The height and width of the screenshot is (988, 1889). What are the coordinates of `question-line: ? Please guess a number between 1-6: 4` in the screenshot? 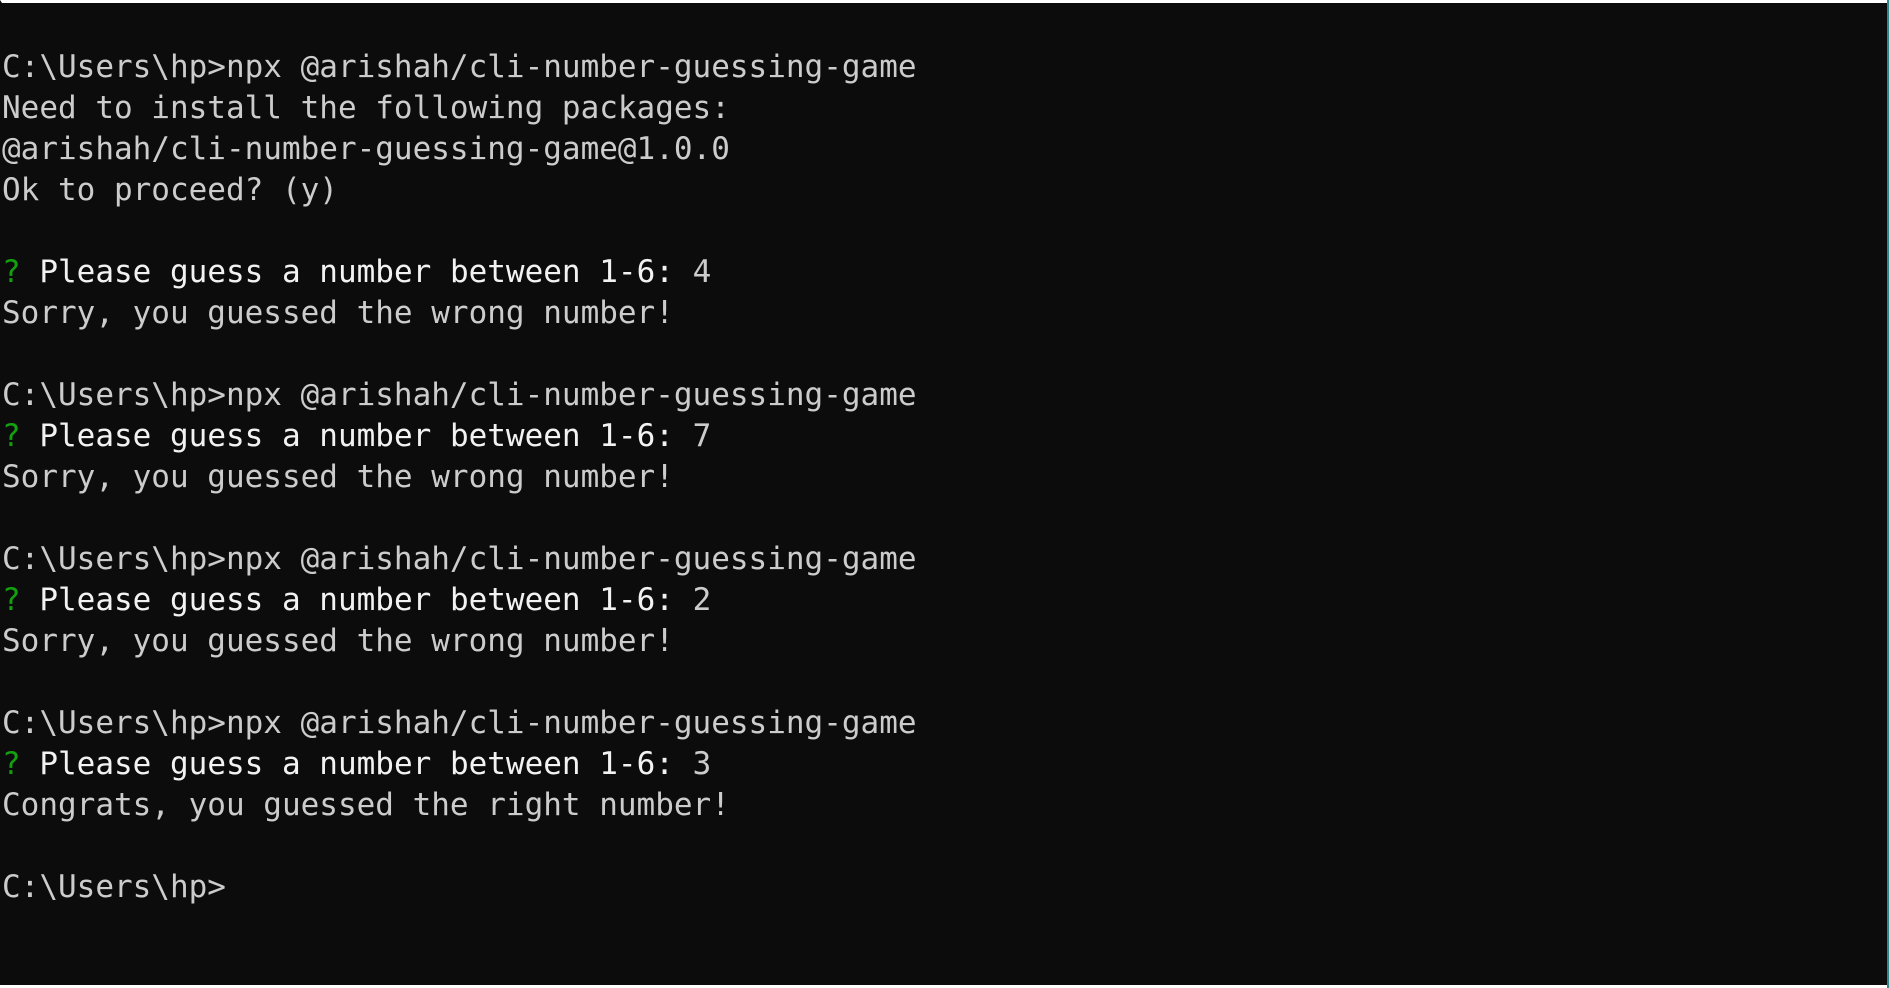 It's located at (459, 272).